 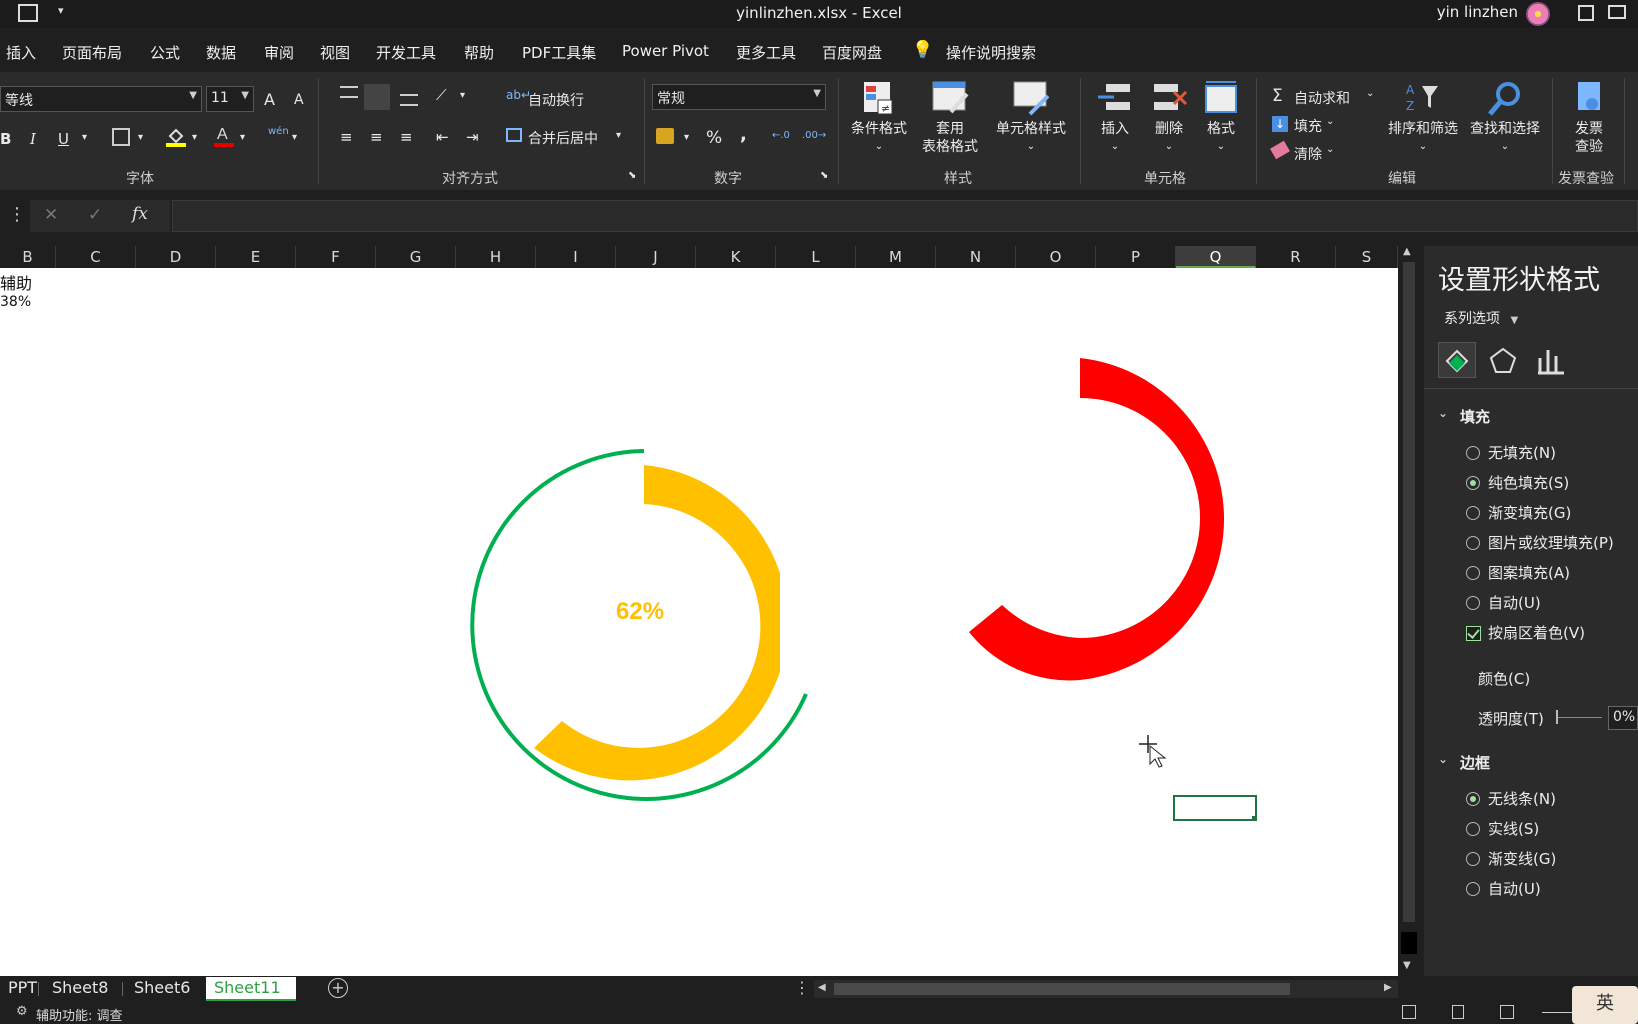 I want to click on phonetic-icon: wén, so click(x=278, y=131).